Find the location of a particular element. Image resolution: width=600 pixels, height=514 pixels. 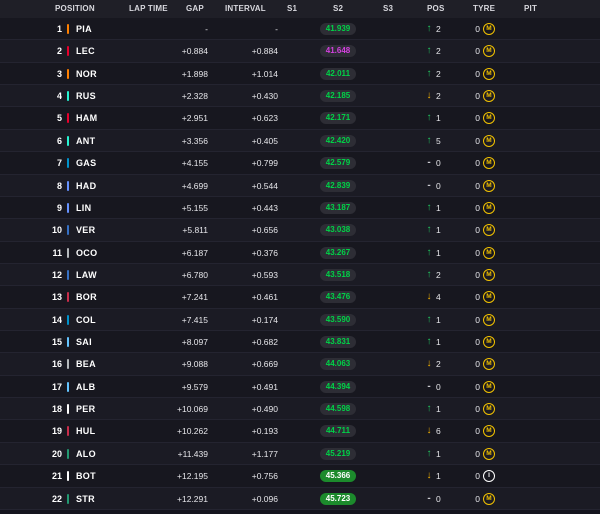

position-change-value: 0 is located at coordinates (438, 163).